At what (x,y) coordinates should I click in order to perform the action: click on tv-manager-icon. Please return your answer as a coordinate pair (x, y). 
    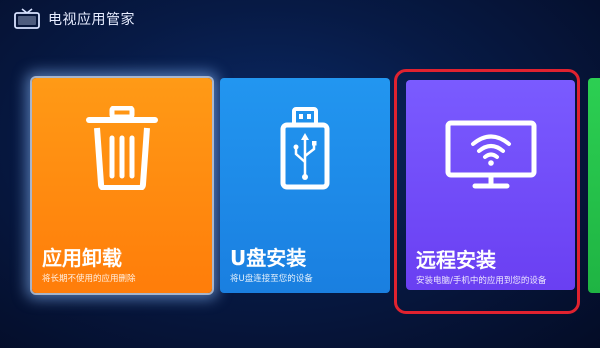
    Looking at the image, I should click on (27, 18).